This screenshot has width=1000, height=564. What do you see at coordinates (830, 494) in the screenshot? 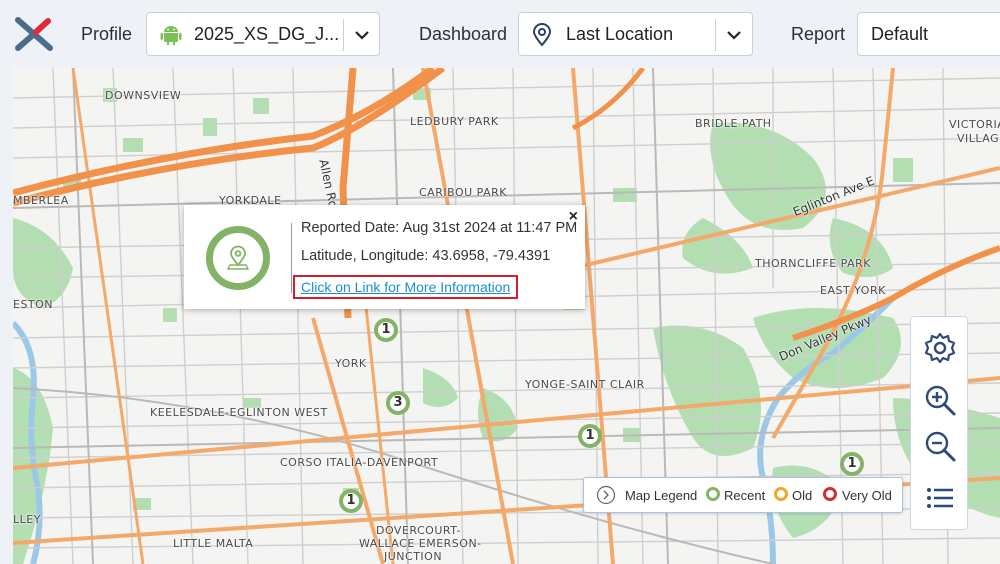
I see `legend-very-old-dot` at bounding box center [830, 494].